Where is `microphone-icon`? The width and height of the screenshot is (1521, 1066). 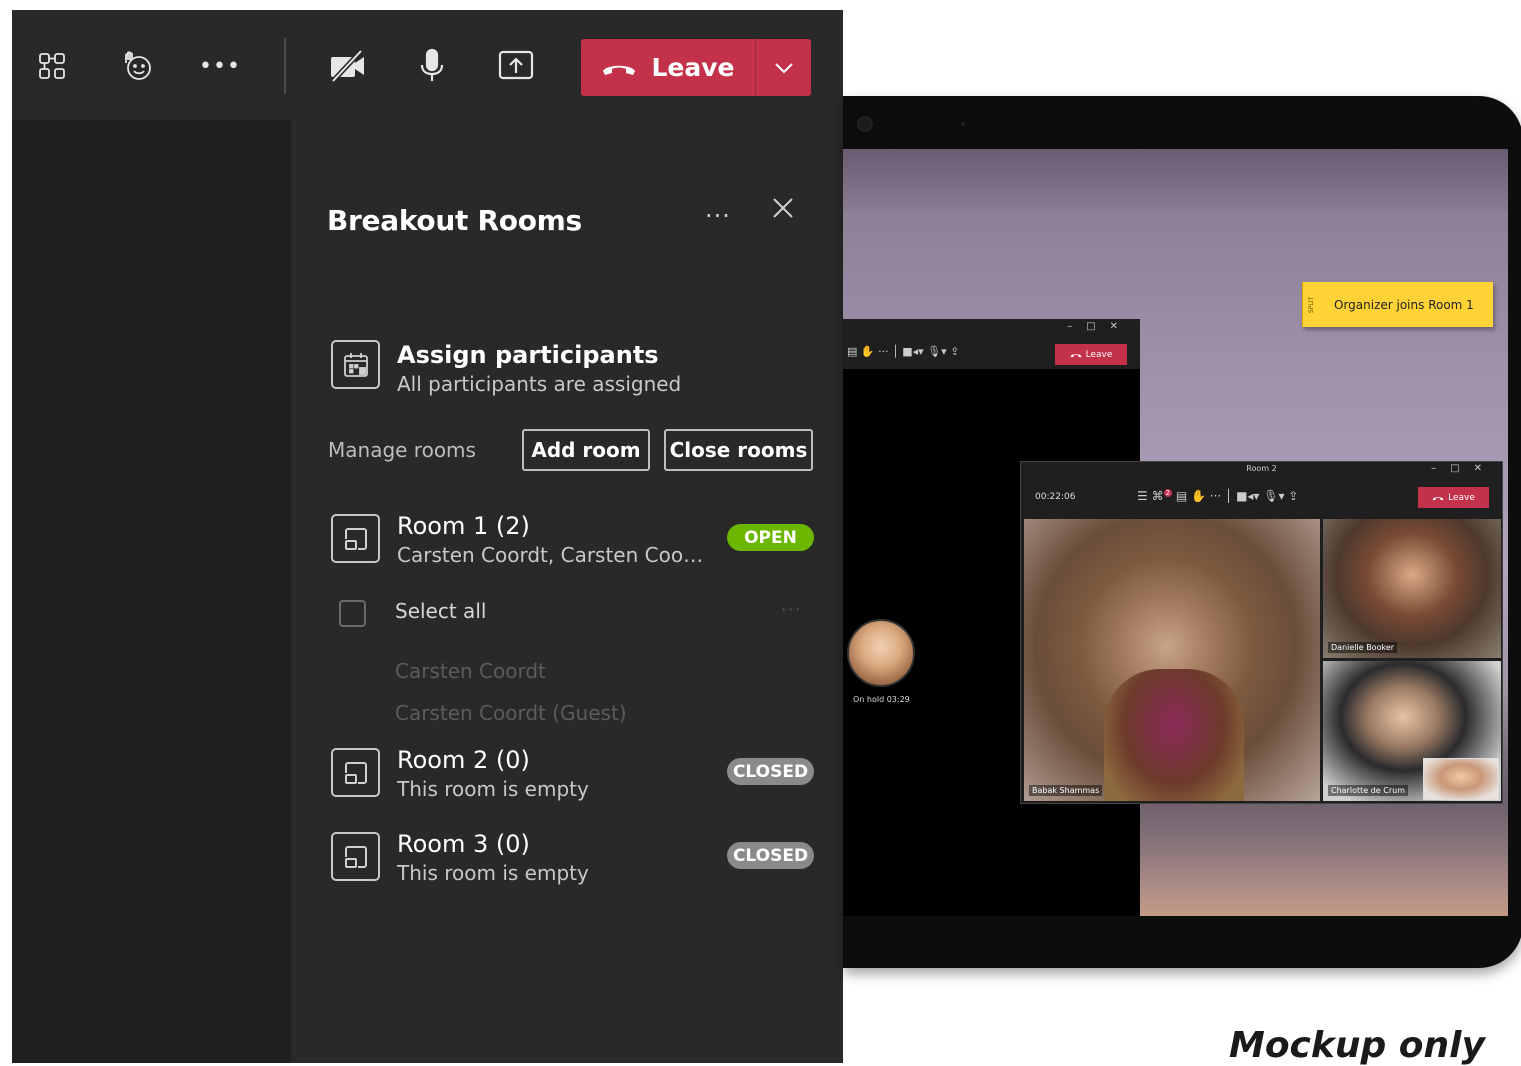
microphone-icon is located at coordinates (432, 66).